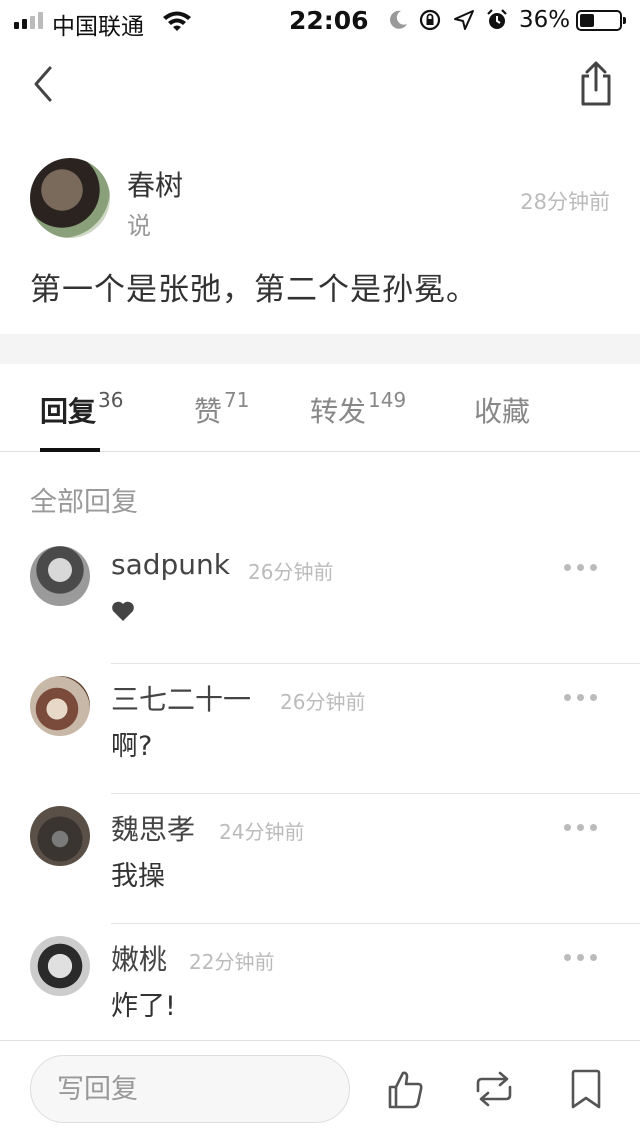 This screenshot has height=1136, width=640. I want to click on post-verb: 说, so click(139, 226).